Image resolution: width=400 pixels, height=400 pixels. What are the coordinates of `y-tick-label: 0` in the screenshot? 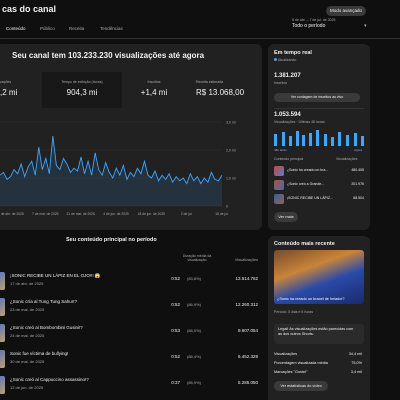 It's located at (227, 207).